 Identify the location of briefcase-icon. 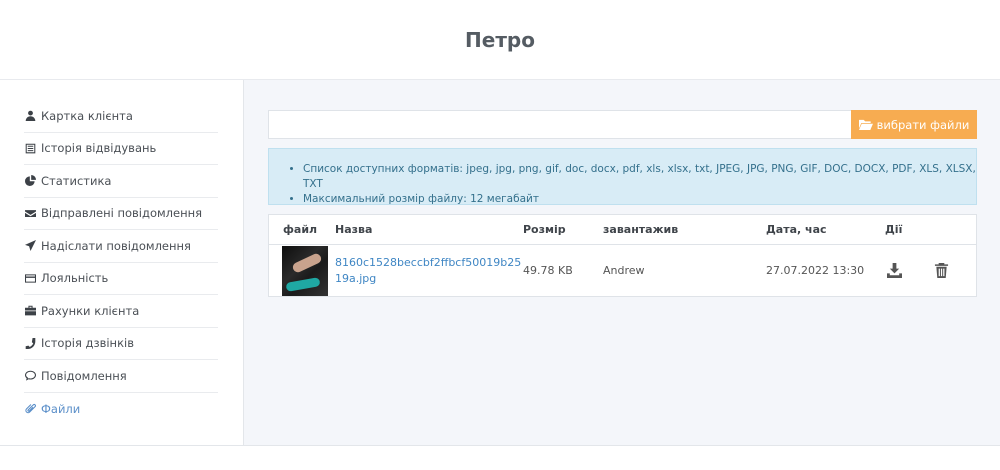
(30, 311).